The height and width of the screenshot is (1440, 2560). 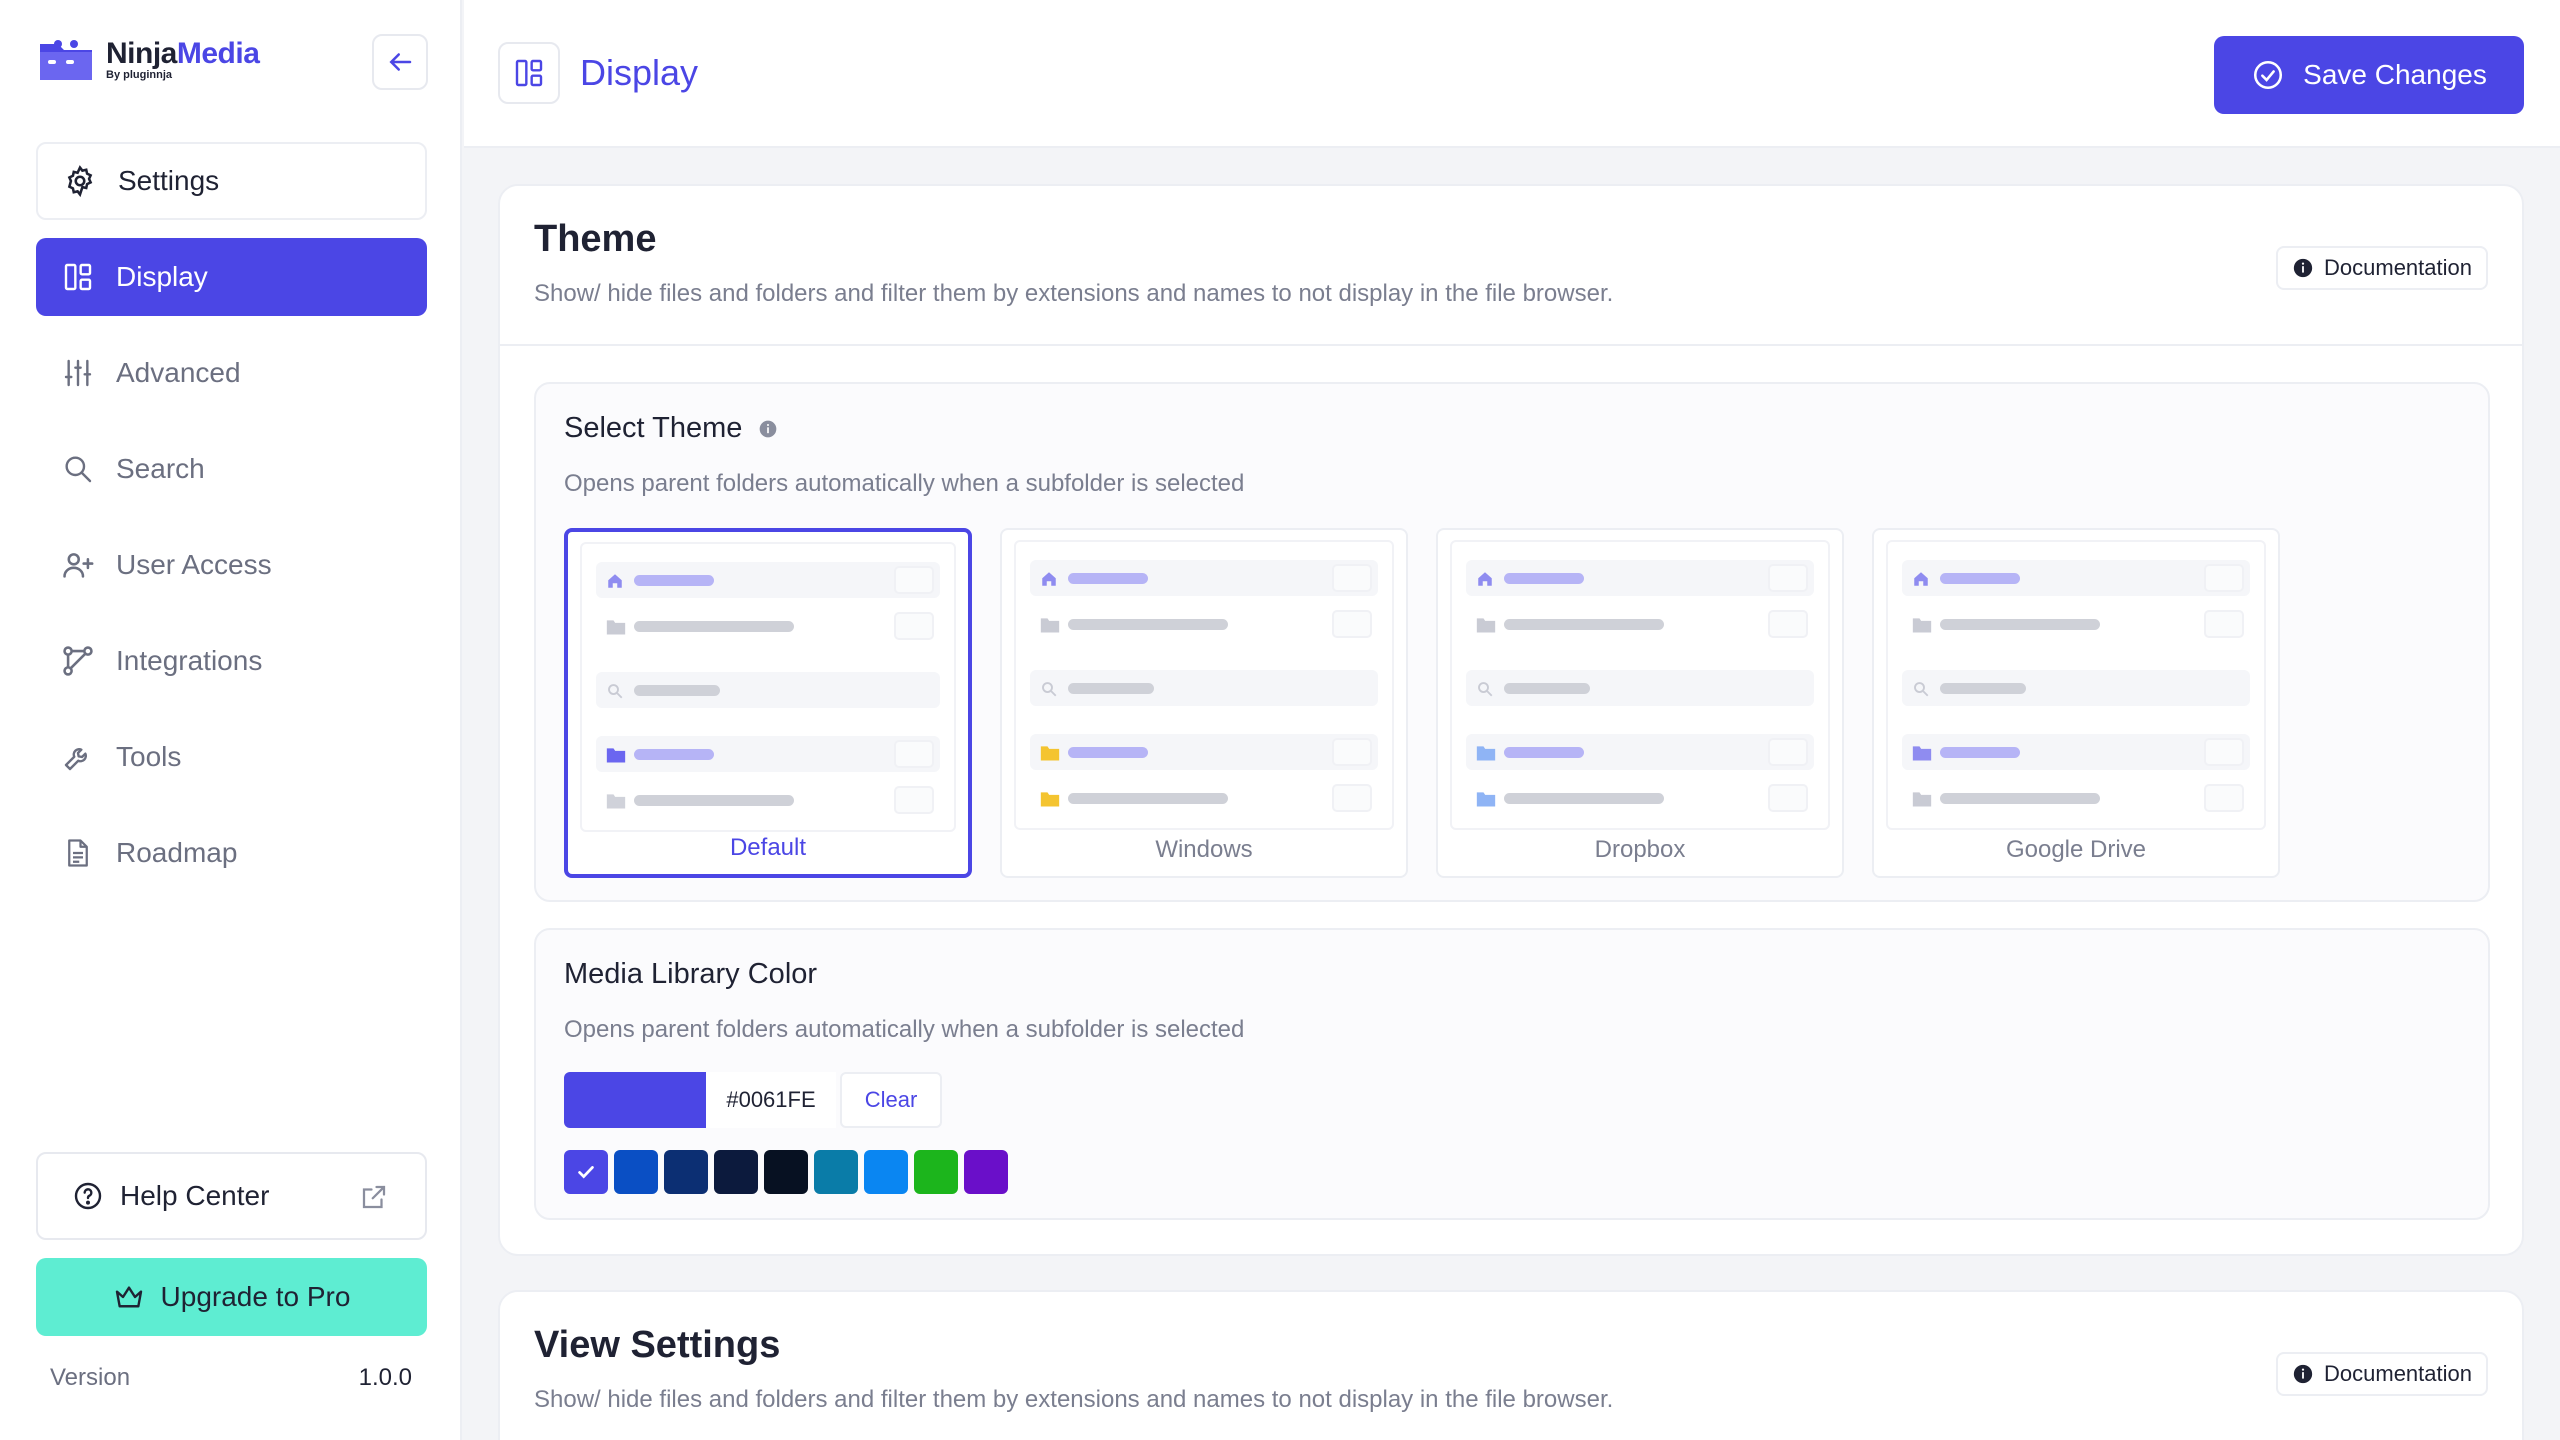 I want to click on integrations-icon, so click(x=78, y=661).